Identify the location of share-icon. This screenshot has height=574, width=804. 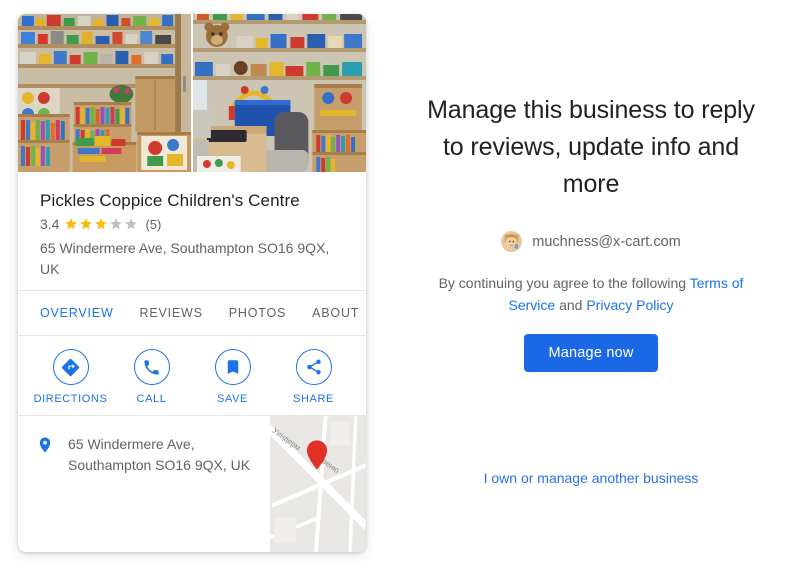
(313, 367).